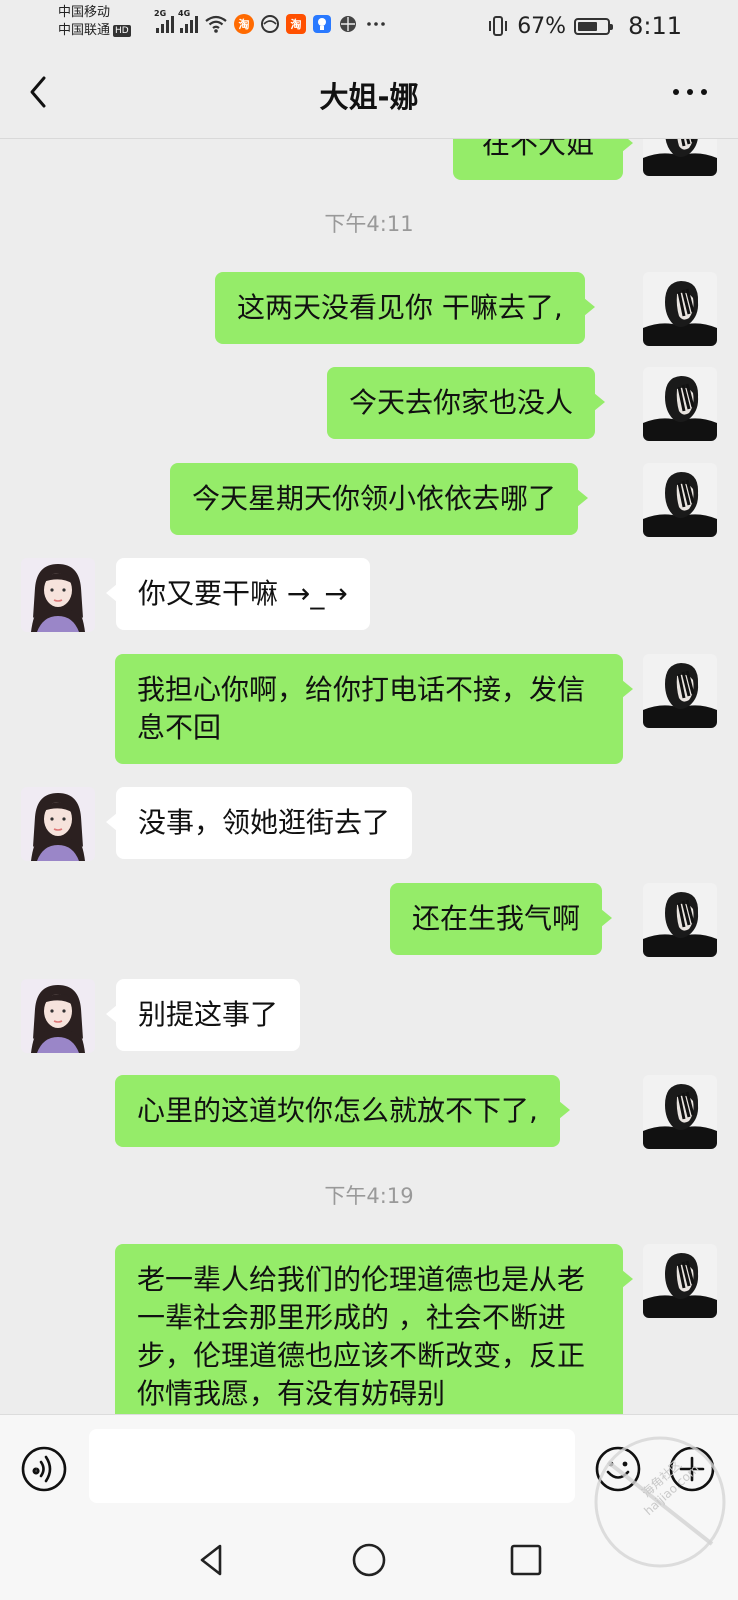 The image size is (738, 1600). What do you see at coordinates (501, 919) in the screenshot?
I see `message-bubble-sent: 还在生我气啊` at bounding box center [501, 919].